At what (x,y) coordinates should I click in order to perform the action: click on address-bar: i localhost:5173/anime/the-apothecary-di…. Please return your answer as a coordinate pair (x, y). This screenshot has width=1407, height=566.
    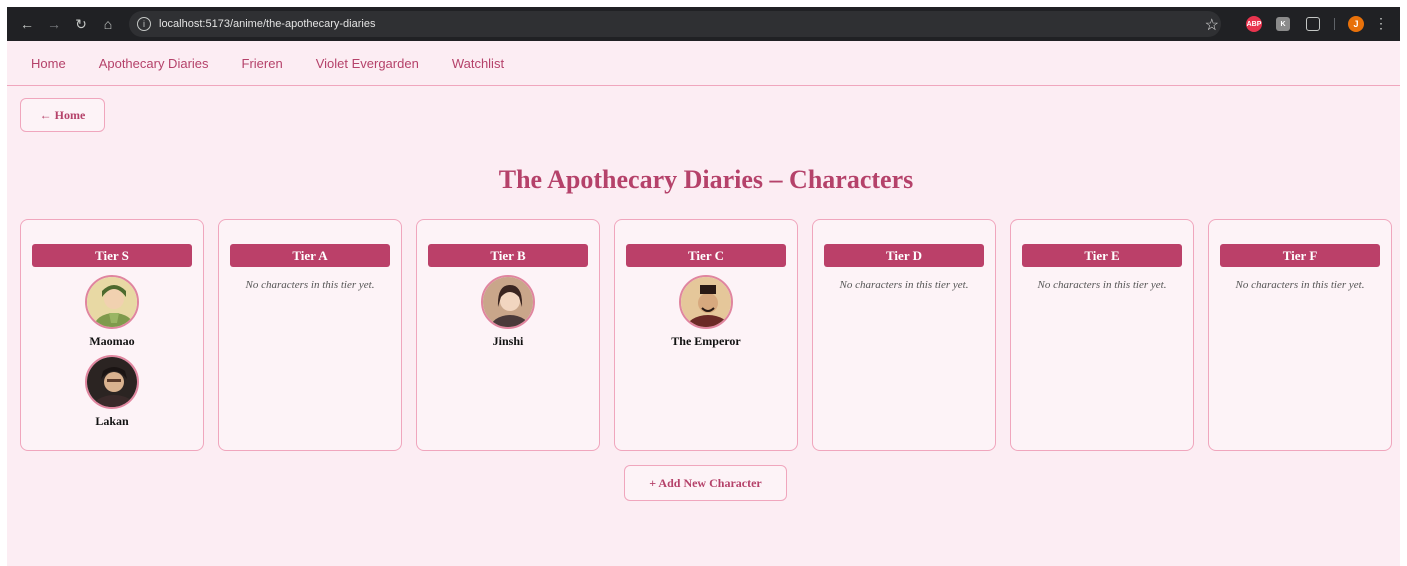
    Looking at the image, I should click on (675, 24).